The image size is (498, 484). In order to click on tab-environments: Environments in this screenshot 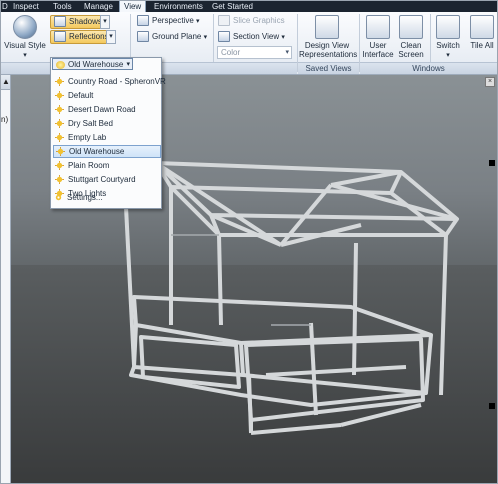, I will do `click(178, 6)`.